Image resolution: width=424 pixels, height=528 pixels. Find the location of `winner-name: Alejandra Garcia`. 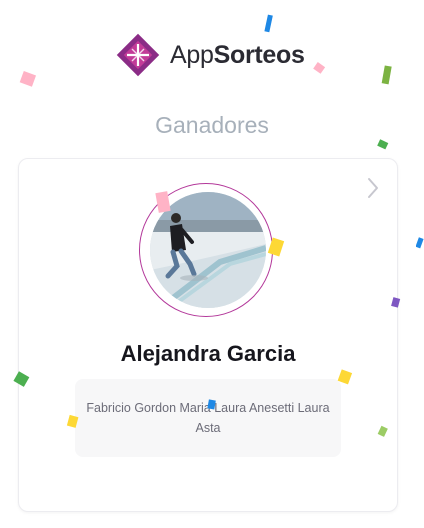

winner-name: Alejandra Garcia is located at coordinates (208, 353).